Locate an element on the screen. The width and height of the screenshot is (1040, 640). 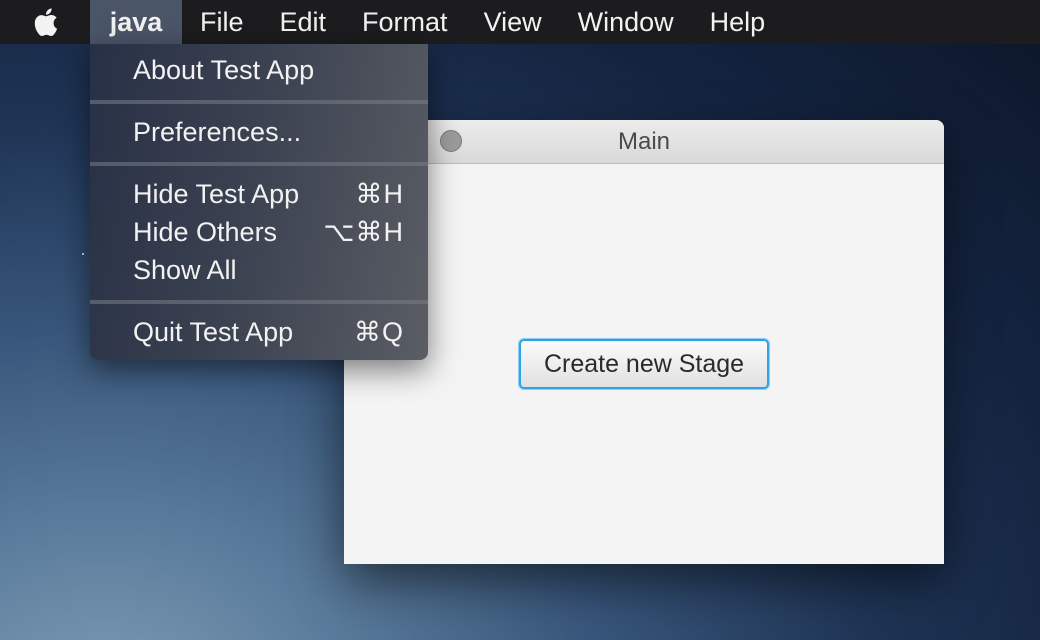
menu-item-hide-shortcut: ⌘H is located at coordinates (379, 193).